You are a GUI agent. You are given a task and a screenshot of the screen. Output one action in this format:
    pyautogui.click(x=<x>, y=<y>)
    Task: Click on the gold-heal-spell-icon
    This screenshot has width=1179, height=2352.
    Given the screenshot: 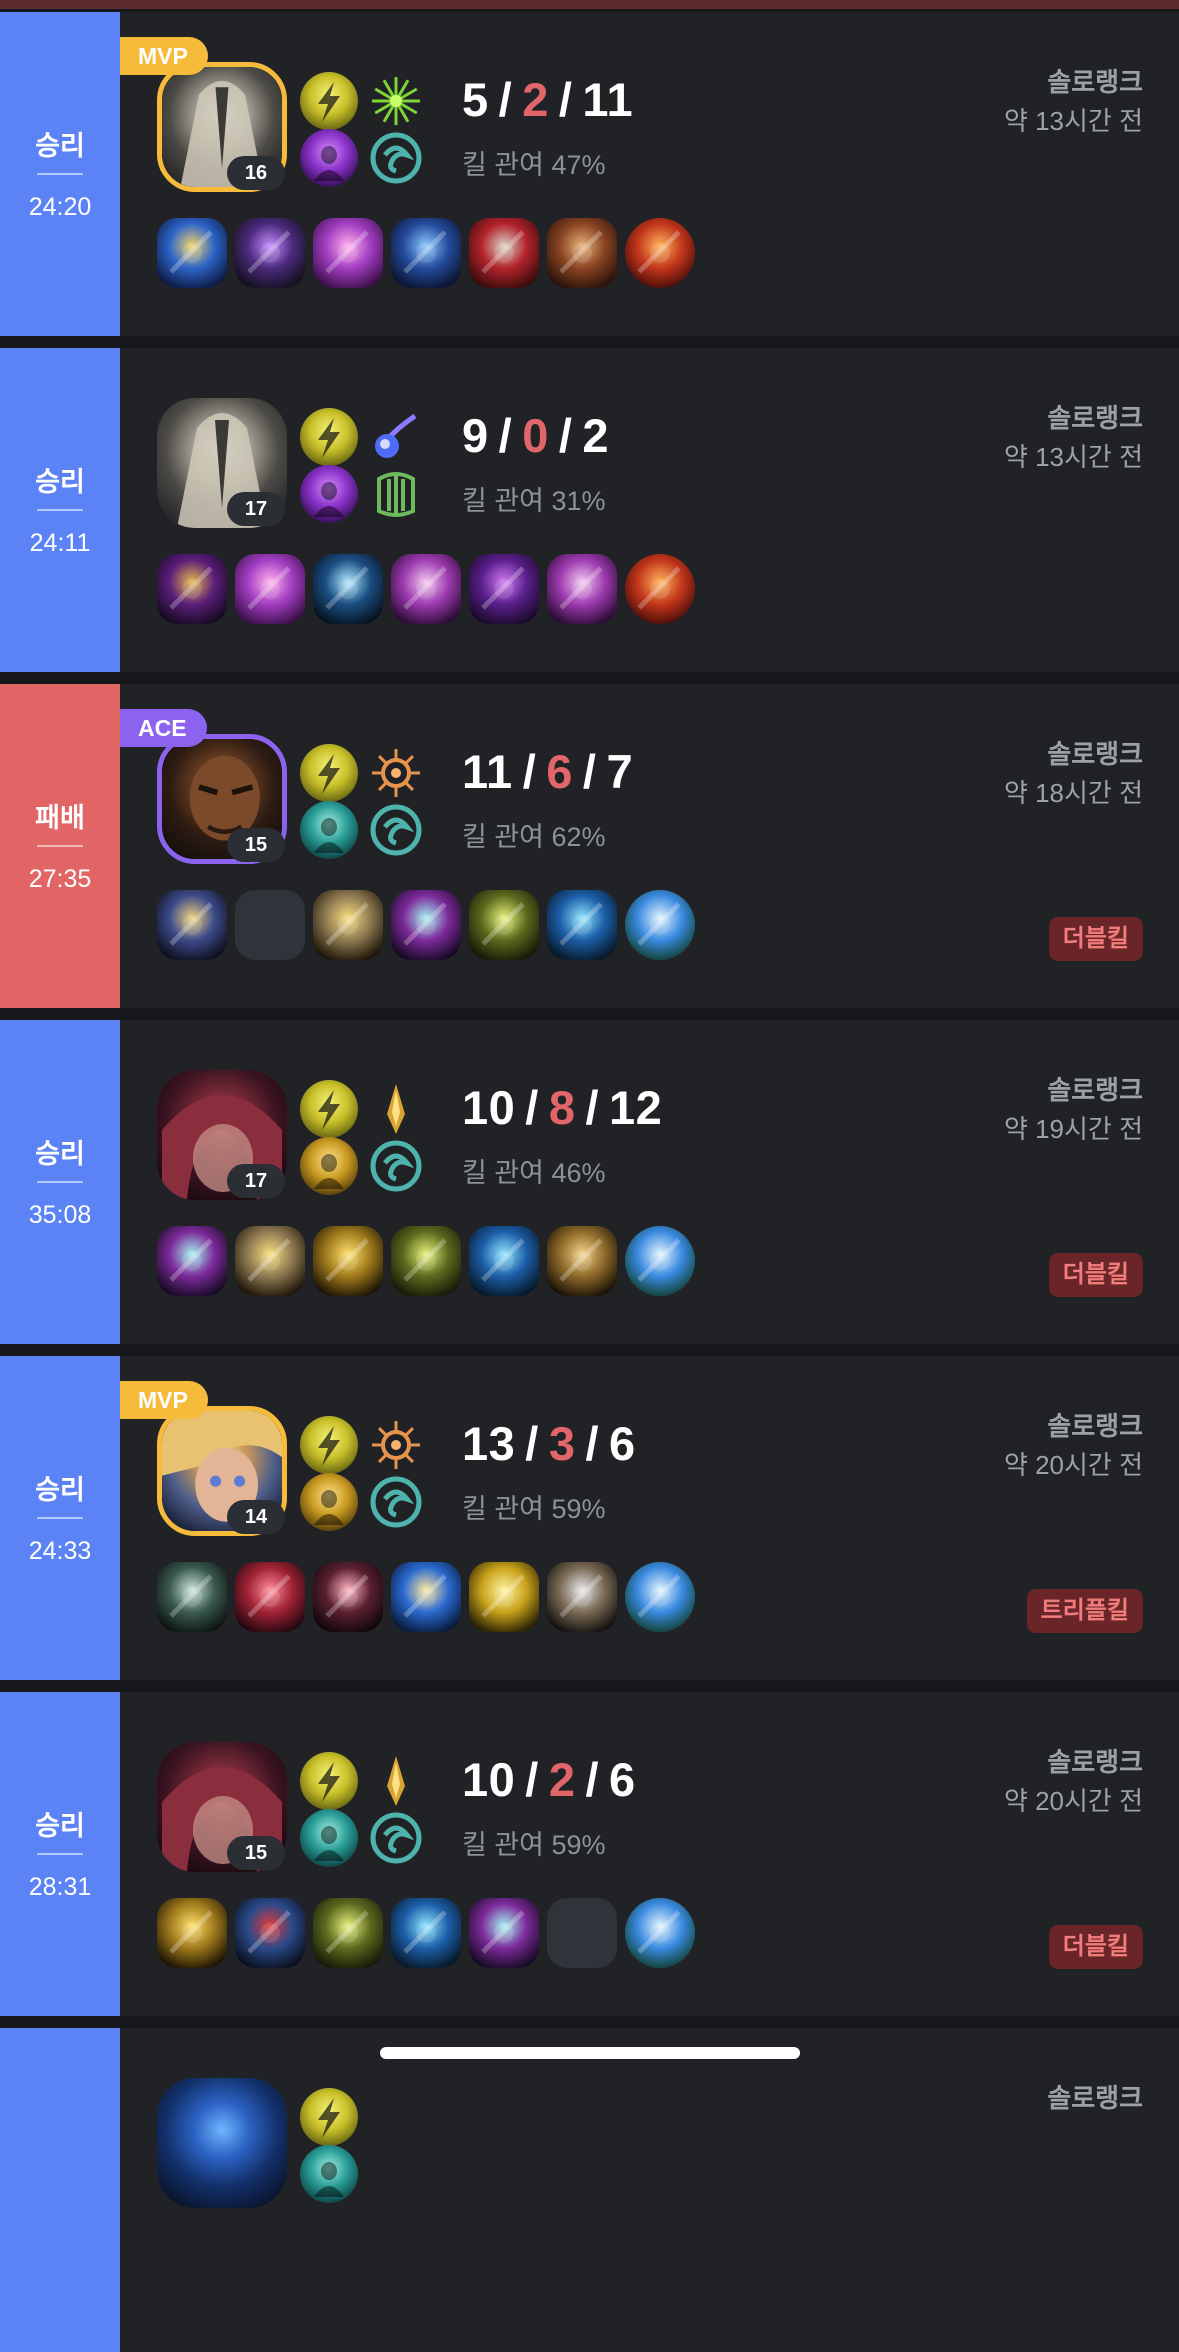 What is the action you would take?
    pyautogui.click(x=329, y=1166)
    